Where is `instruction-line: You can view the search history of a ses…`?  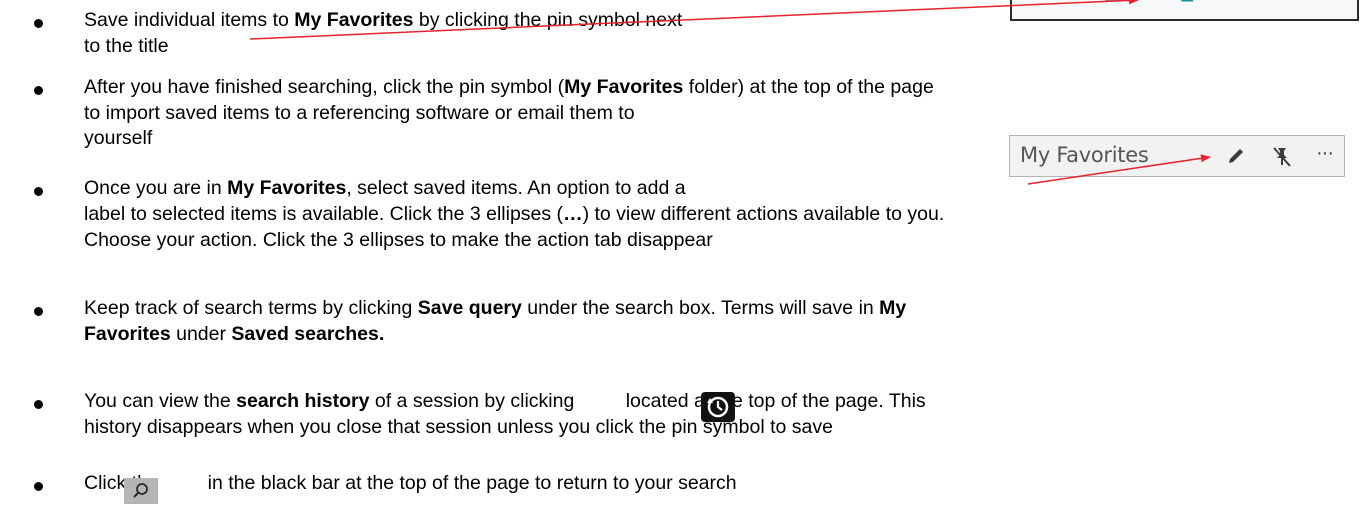 instruction-line: You can view the search history of a ses… is located at coordinates (505, 401).